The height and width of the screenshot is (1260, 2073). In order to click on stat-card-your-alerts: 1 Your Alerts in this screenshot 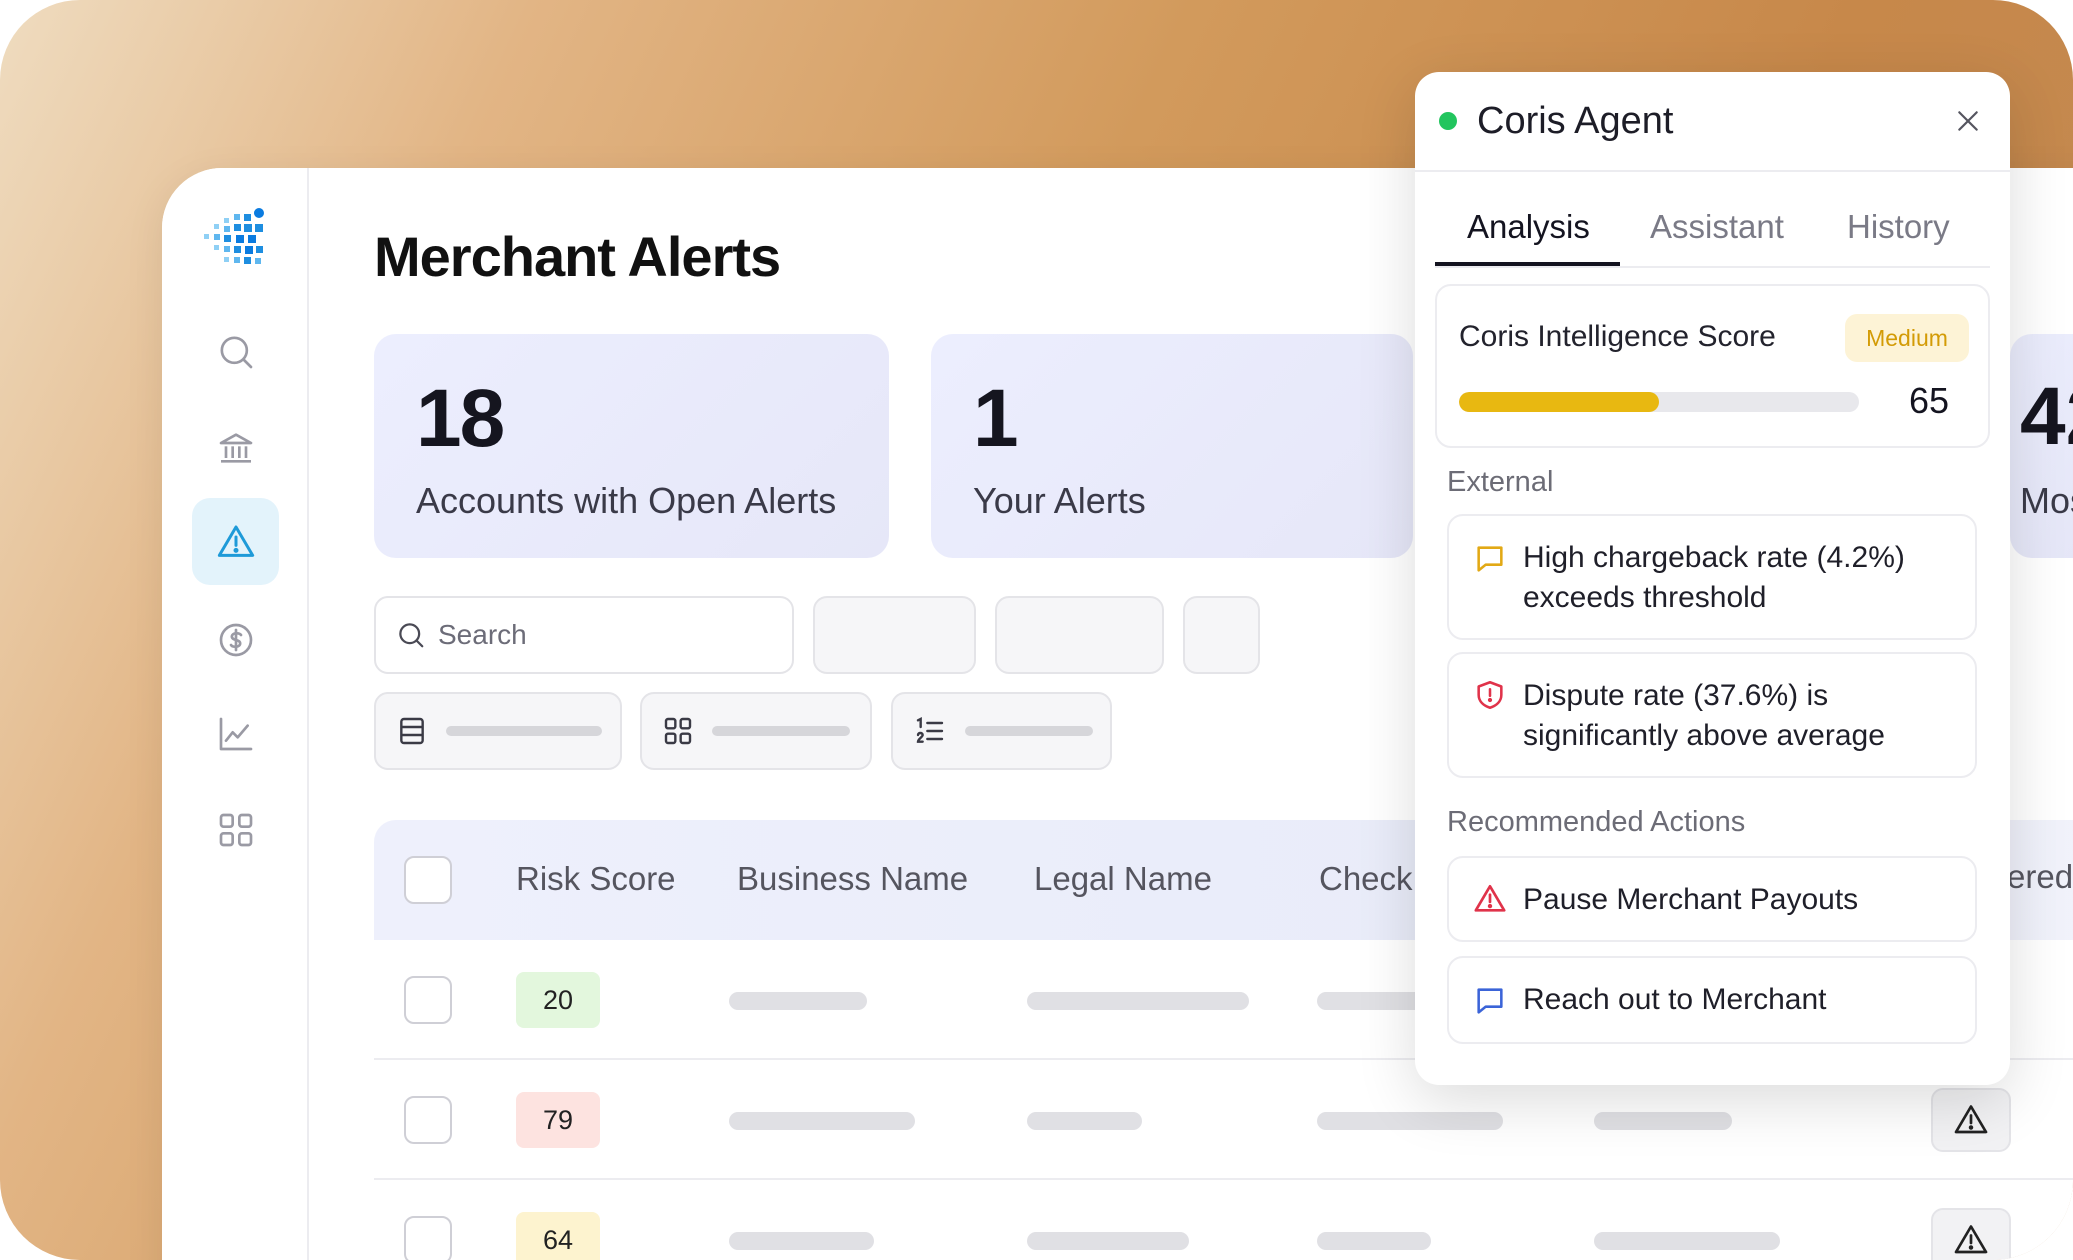, I will do `click(1172, 446)`.